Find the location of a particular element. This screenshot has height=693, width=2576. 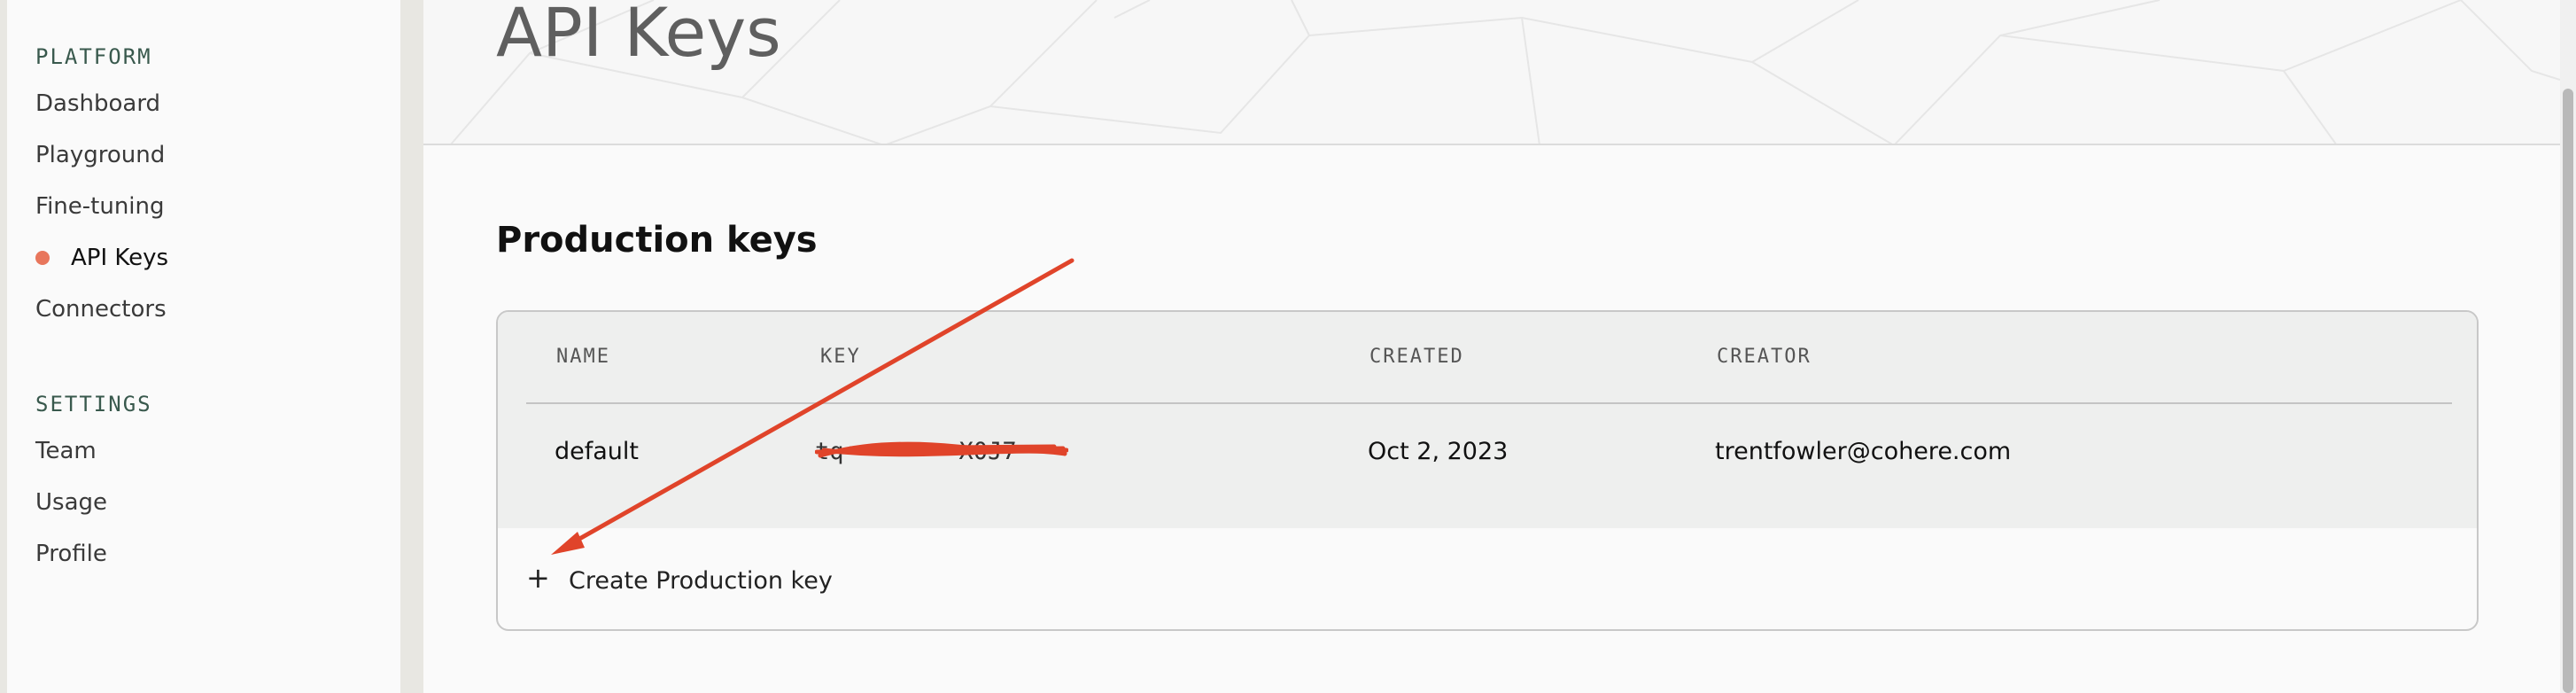

sidebar-item-usage: Usage is located at coordinates (71, 502).